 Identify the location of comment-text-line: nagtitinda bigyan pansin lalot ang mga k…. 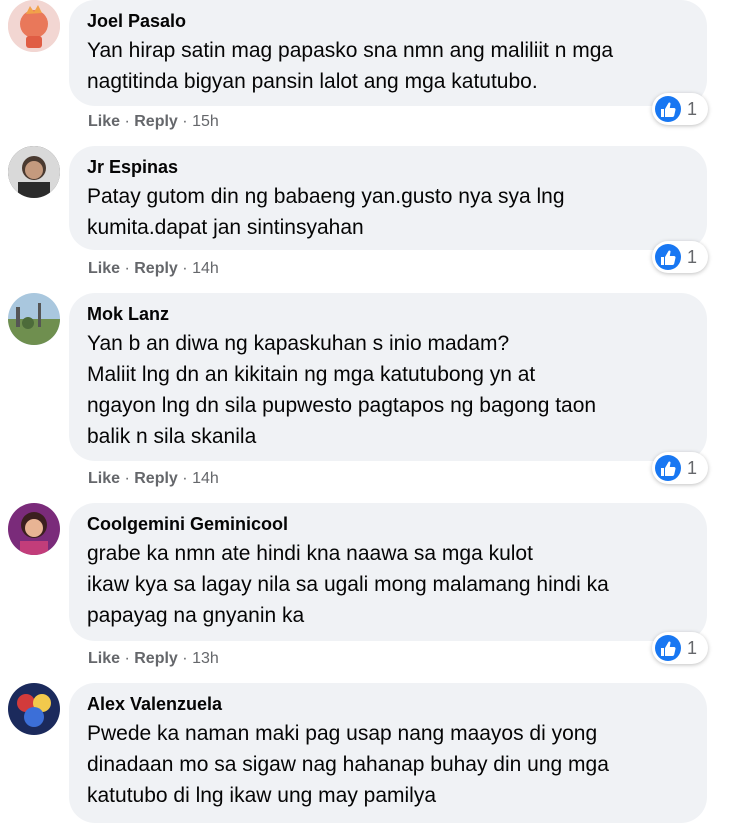
(312, 81).